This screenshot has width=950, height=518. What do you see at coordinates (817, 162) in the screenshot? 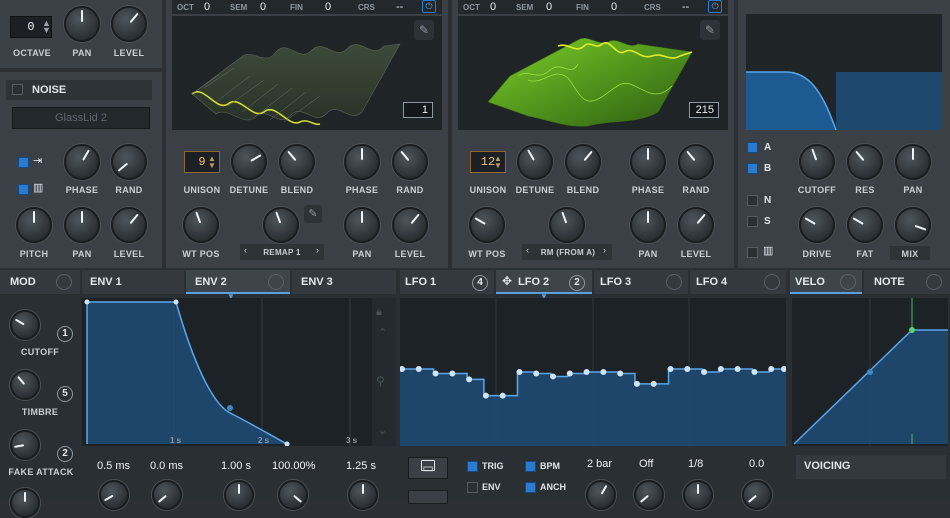
I see `filter-cutoff-knob` at bounding box center [817, 162].